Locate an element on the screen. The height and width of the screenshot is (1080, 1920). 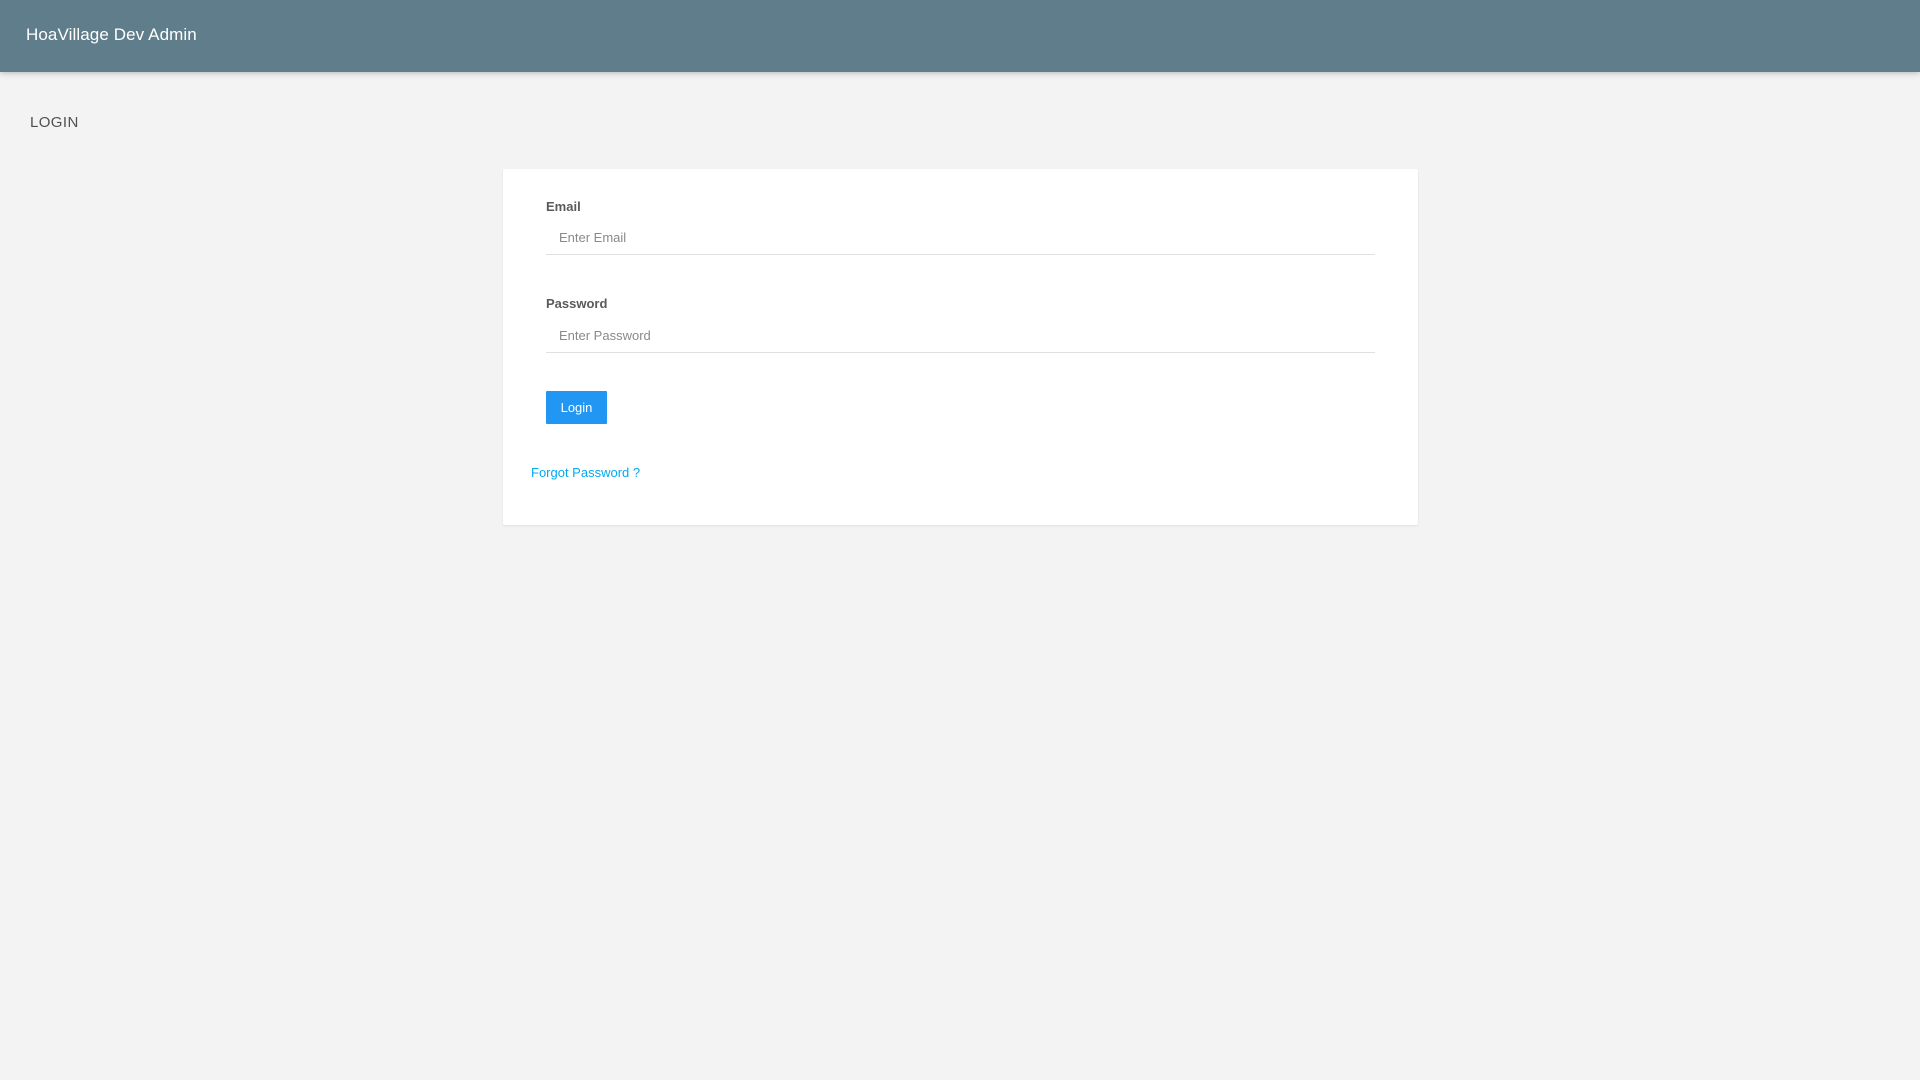
email-label: Email is located at coordinates (563, 206).